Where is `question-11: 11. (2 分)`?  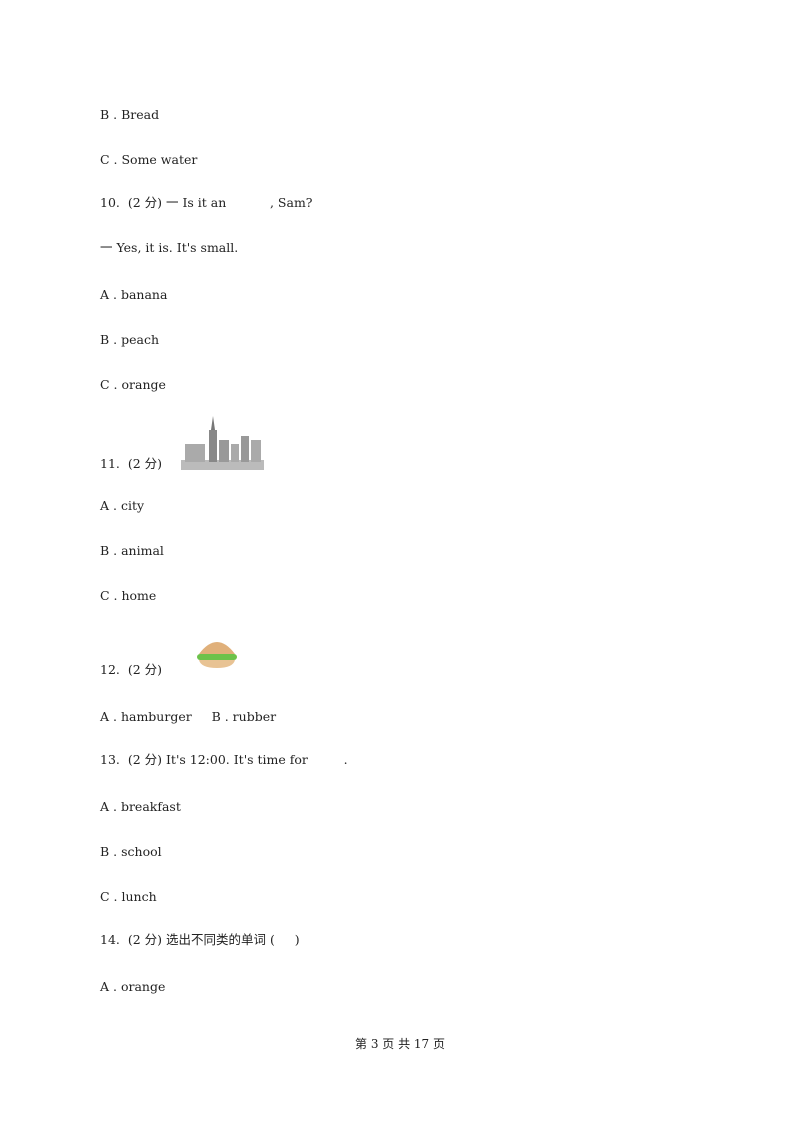
question-11: 11. (2 分) is located at coordinates (131, 463).